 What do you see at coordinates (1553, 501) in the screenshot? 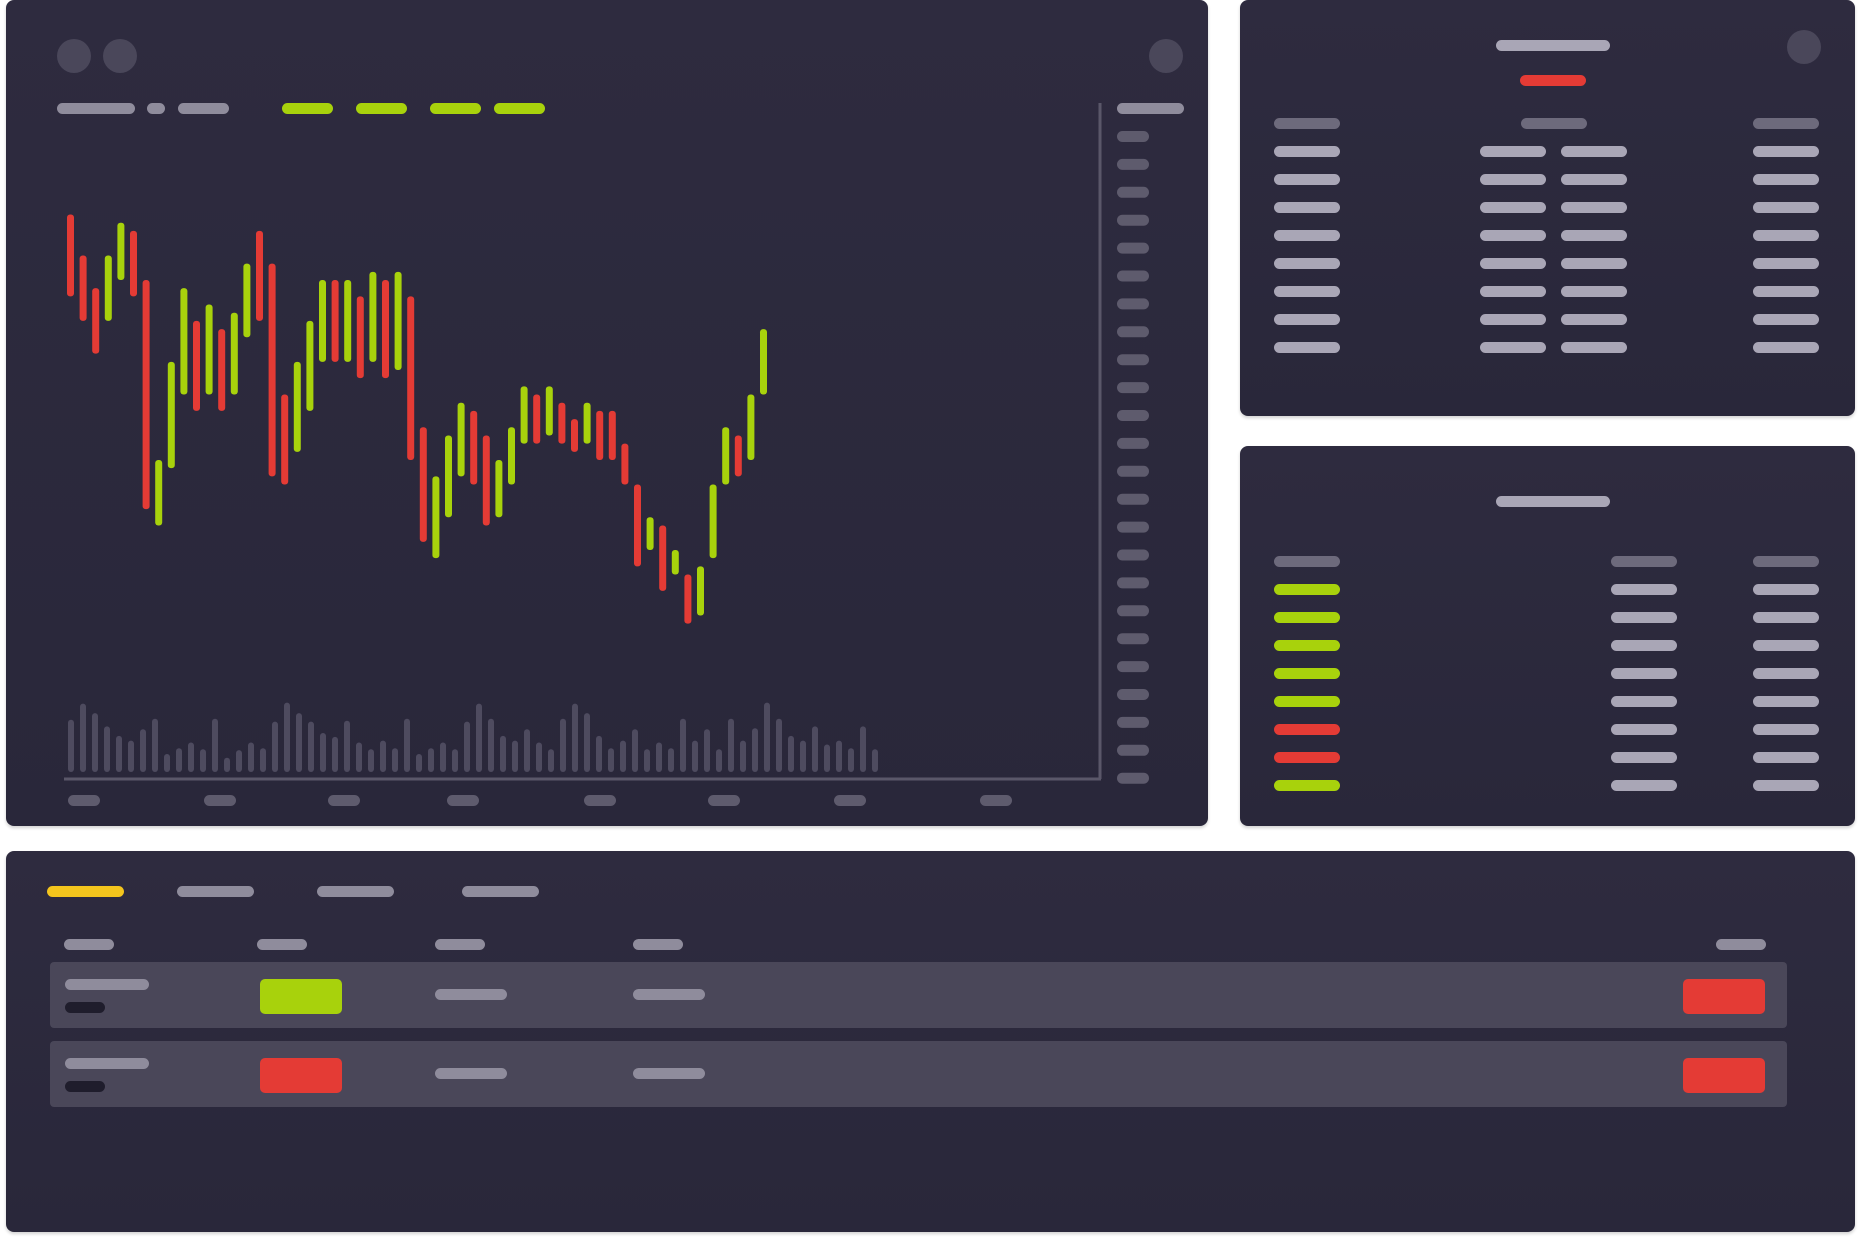
I see `recent-trades-title` at bounding box center [1553, 501].